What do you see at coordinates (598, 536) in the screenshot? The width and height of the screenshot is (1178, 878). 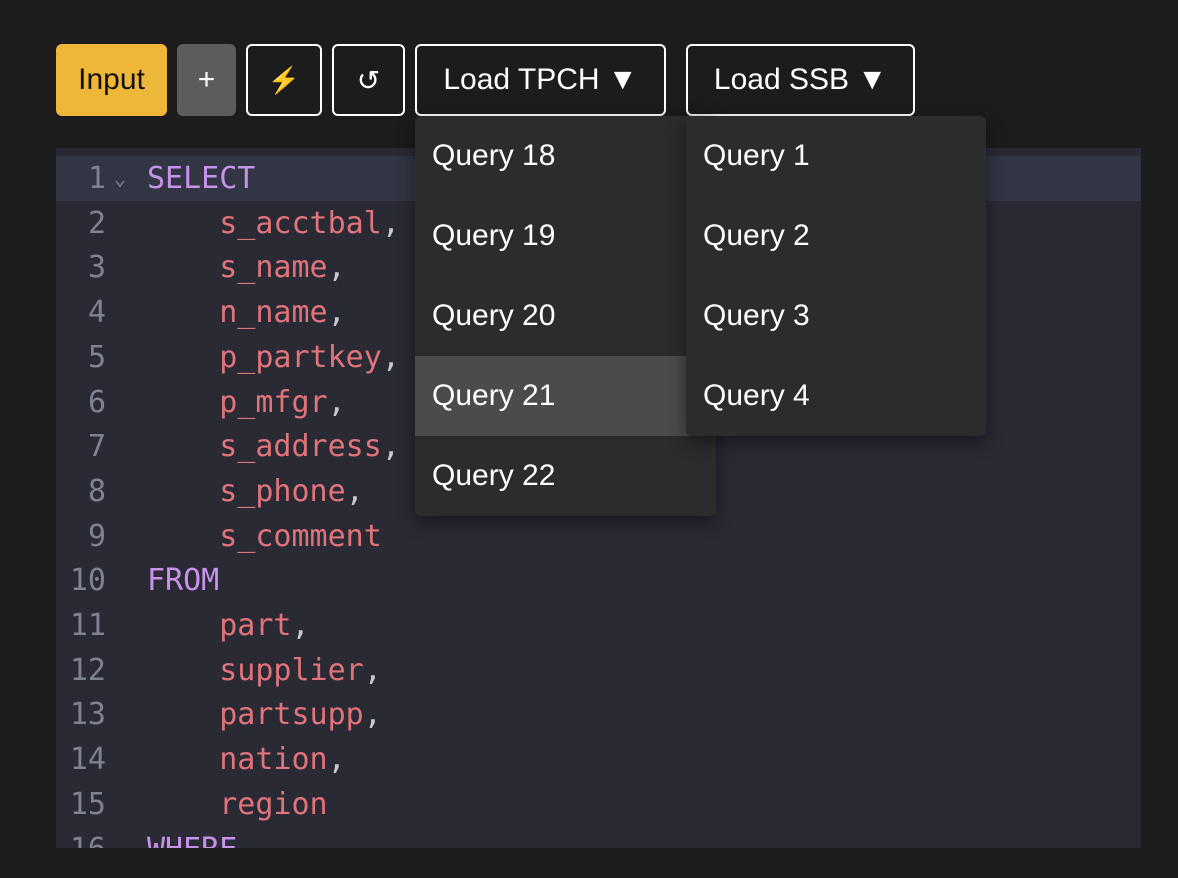 I see `code-line: 9 s_comment` at bounding box center [598, 536].